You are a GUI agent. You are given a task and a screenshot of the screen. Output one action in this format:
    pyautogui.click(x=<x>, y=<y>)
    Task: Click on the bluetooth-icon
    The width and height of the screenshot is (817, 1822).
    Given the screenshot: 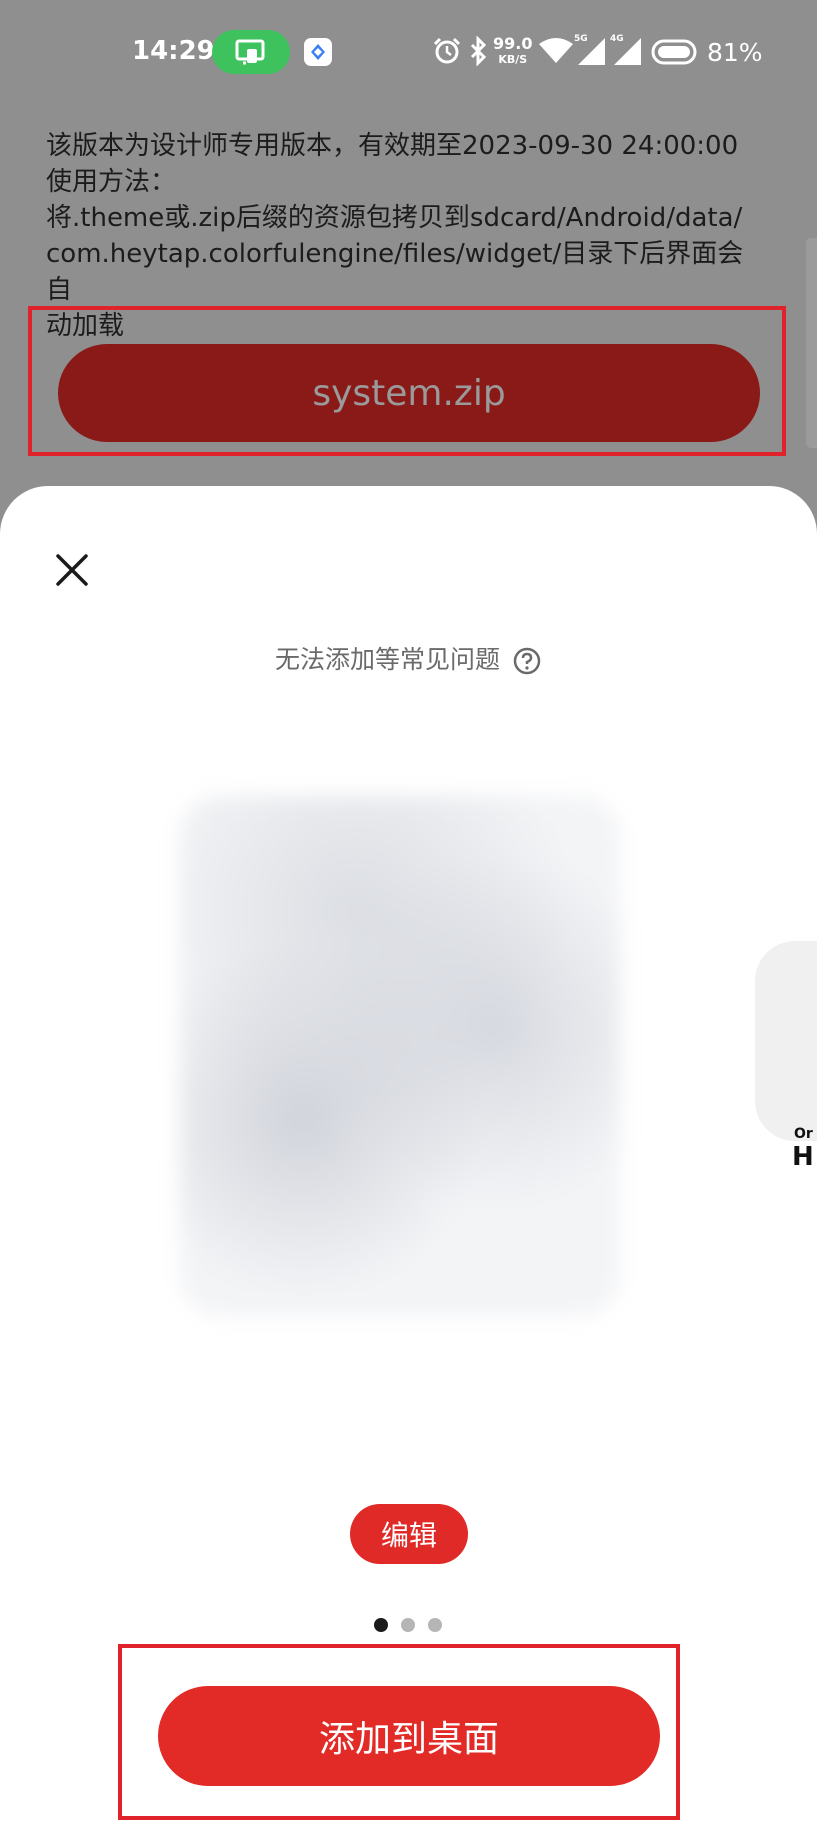 What is the action you would take?
    pyautogui.click(x=478, y=51)
    